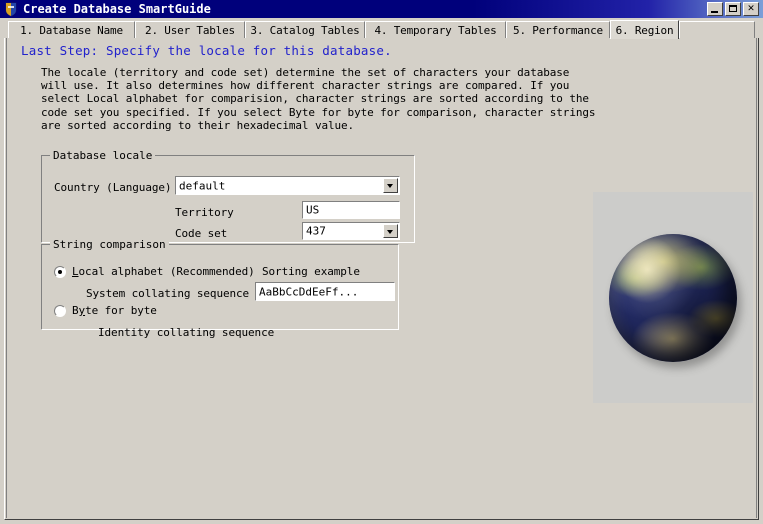  Describe the element at coordinates (103, 155) in the screenshot. I see `database-locale-group-title: Database locale` at that location.